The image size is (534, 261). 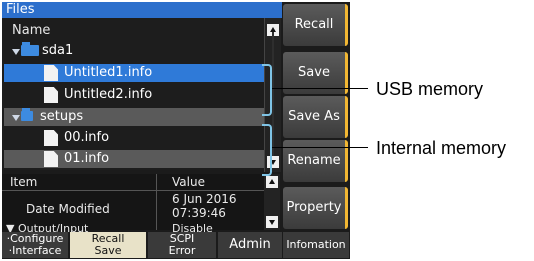 What do you see at coordinates (31, 30) in the screenshot?
I see `list-header-name: Name` at bounding box center [31, 30].